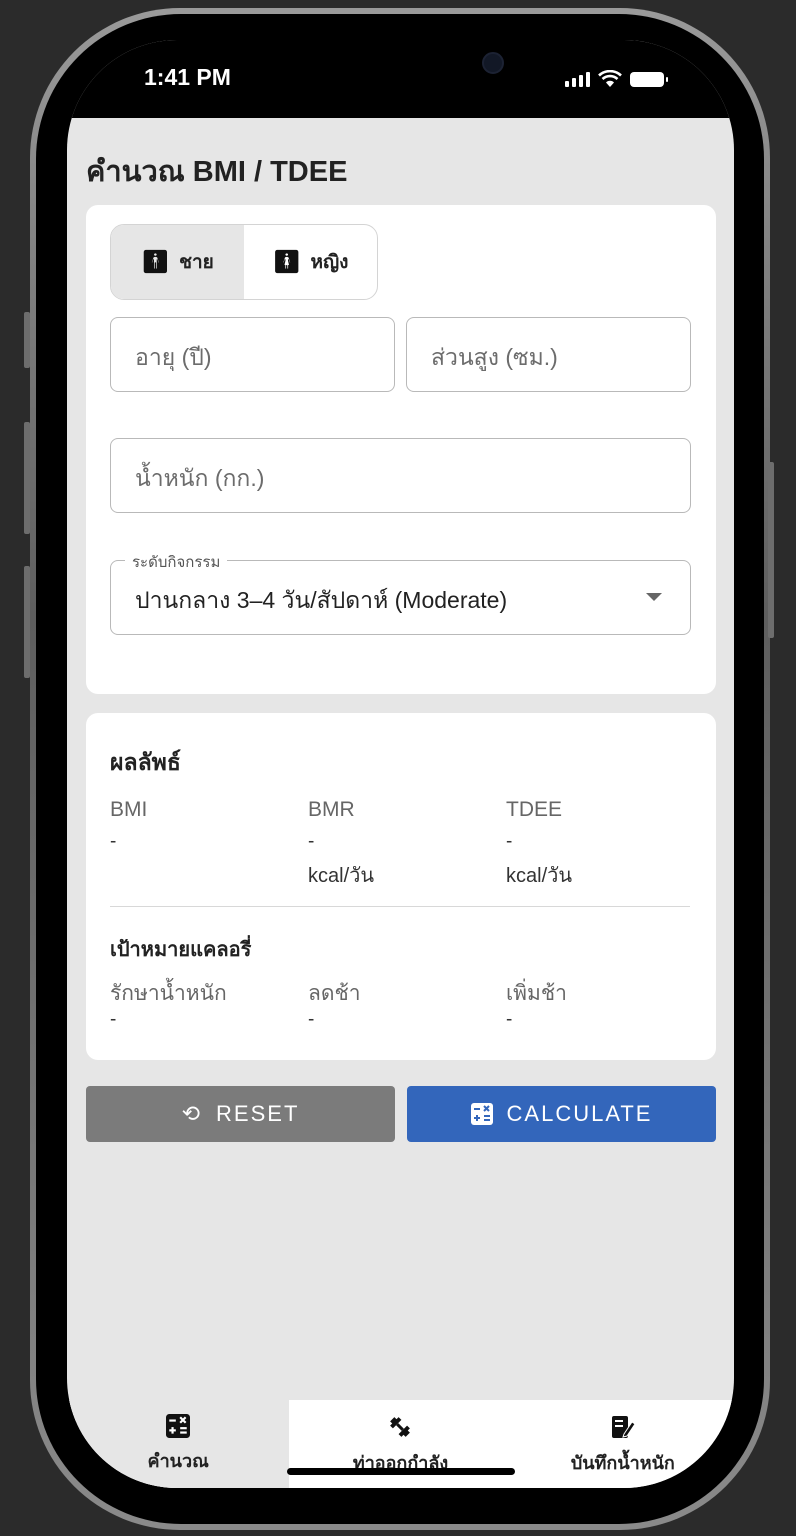  Describe the element at coordinates (623, 1427) in the screenshot. I see `weight-log-icon` at that location.